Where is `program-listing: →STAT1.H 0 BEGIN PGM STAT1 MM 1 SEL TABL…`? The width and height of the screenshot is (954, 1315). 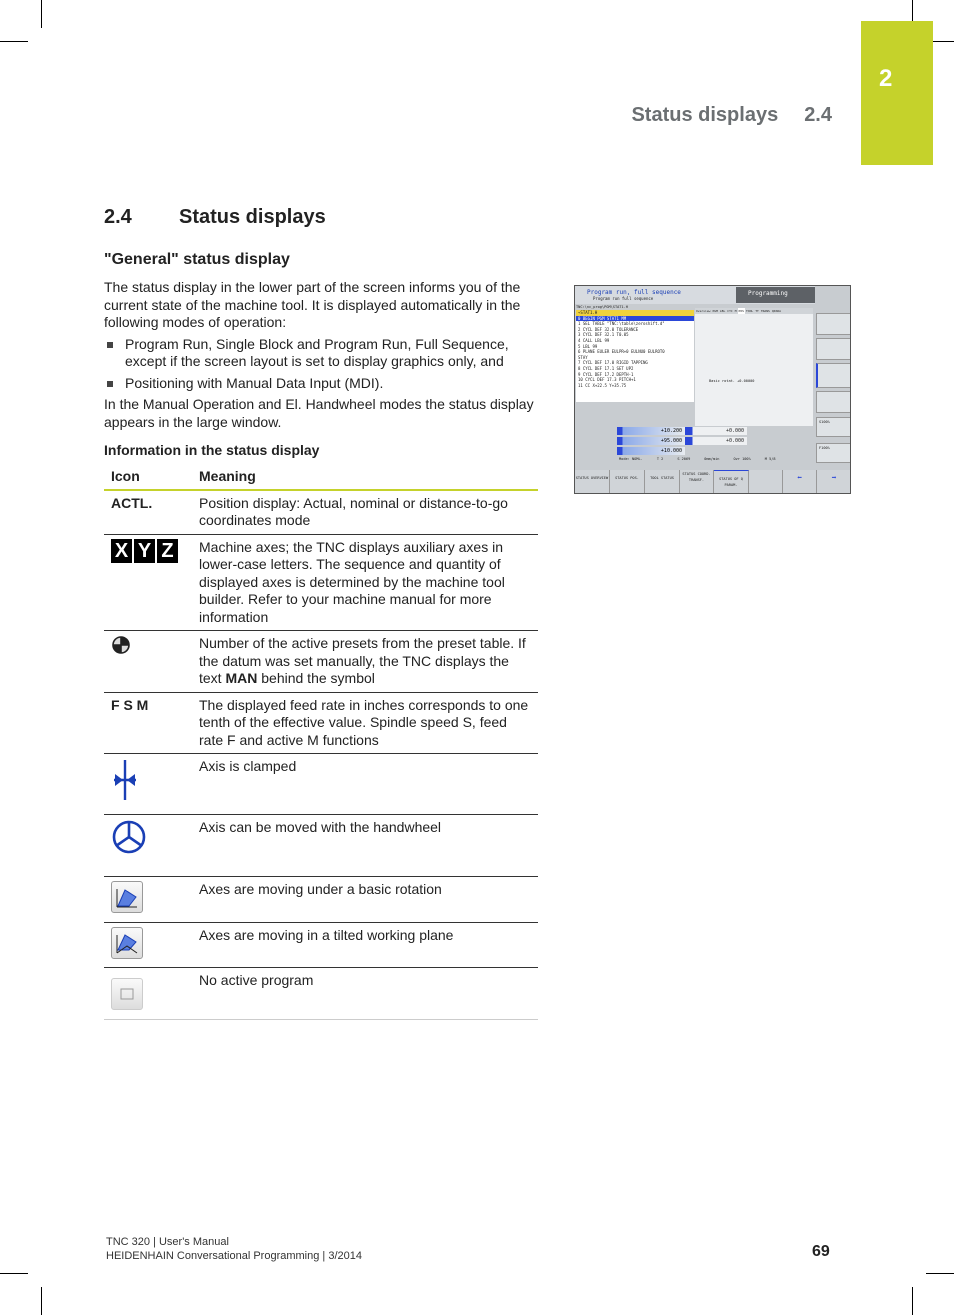
program-listing: →STAT1.H 0 BEGIN PGM STAT1 MM 1 SEL TABL… is located at coordinates (635, 356).